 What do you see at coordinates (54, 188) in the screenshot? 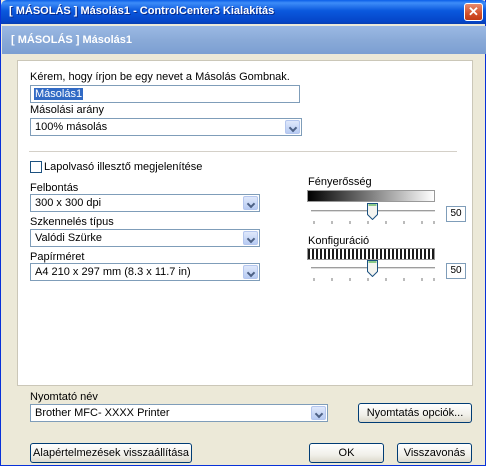
I see `resolution-label: Felbontás` at bounding box center [54, 188].